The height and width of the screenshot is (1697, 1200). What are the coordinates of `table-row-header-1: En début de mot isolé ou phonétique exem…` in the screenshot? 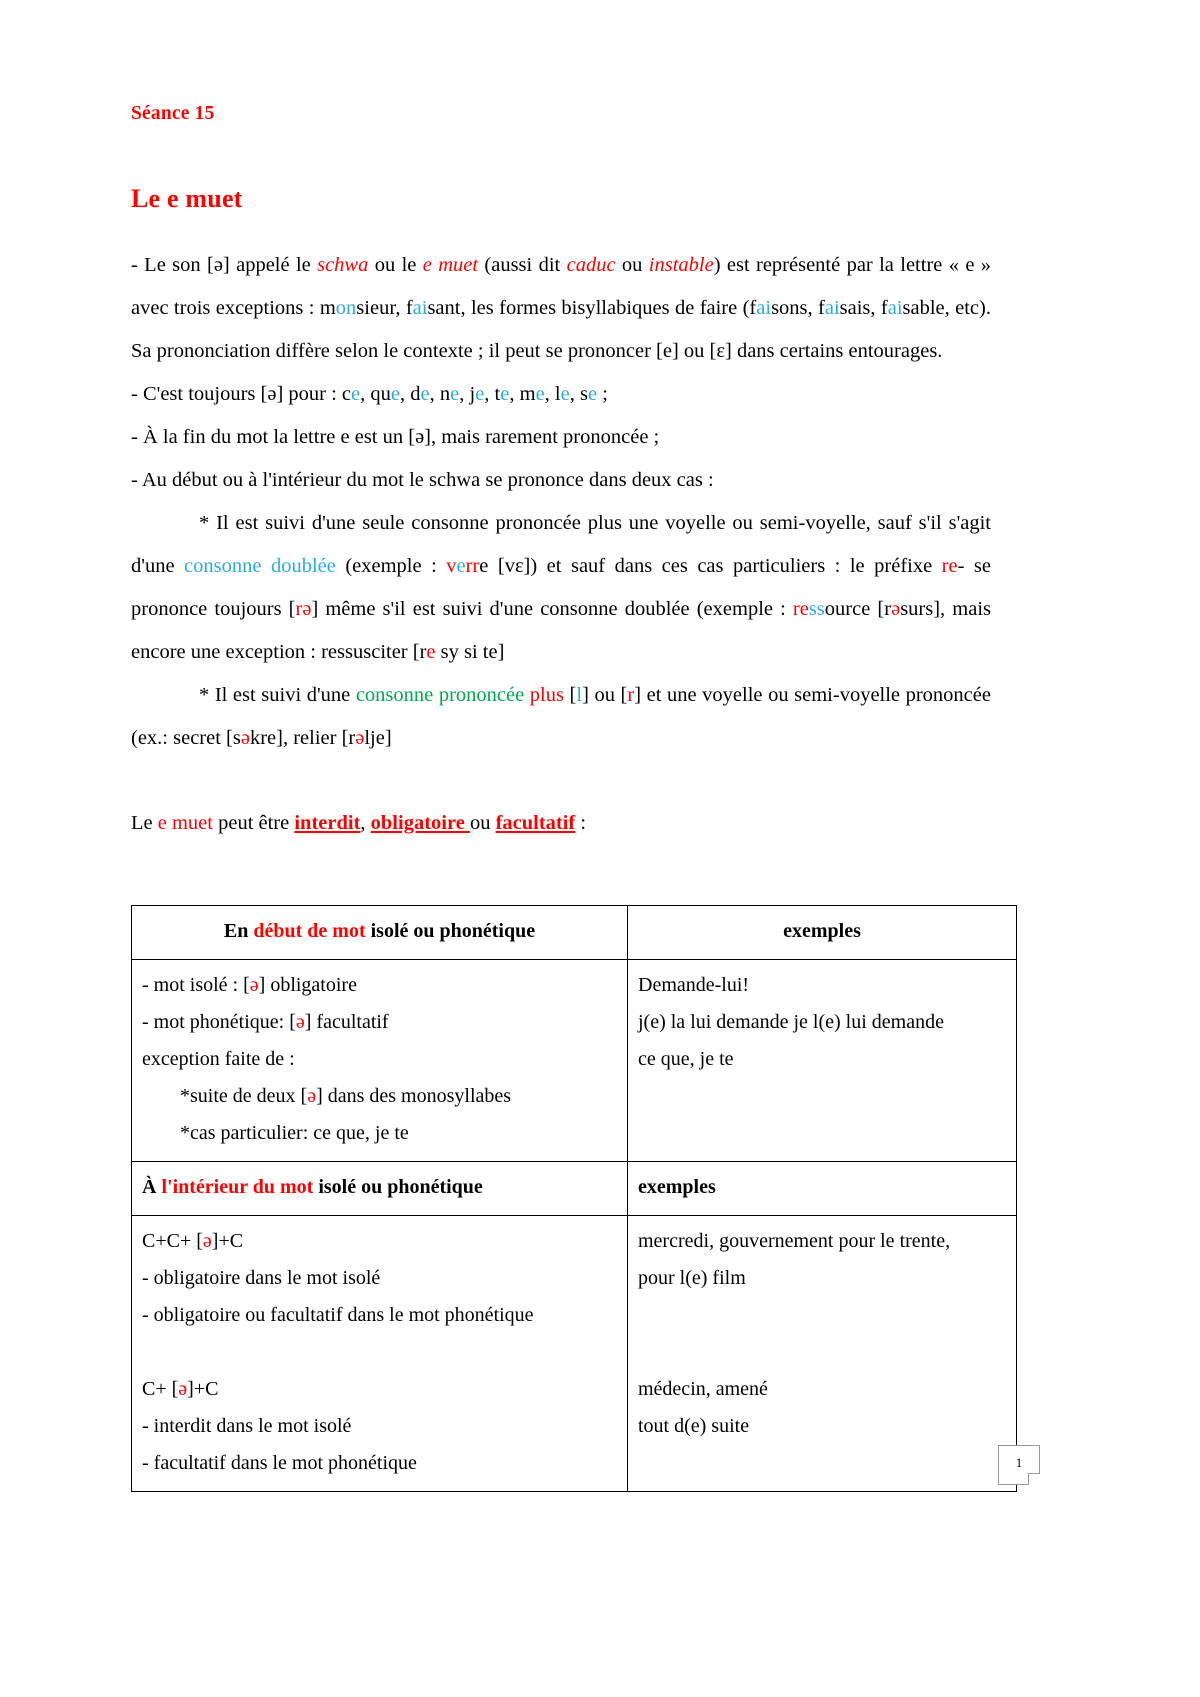 It's located at (574, 932).